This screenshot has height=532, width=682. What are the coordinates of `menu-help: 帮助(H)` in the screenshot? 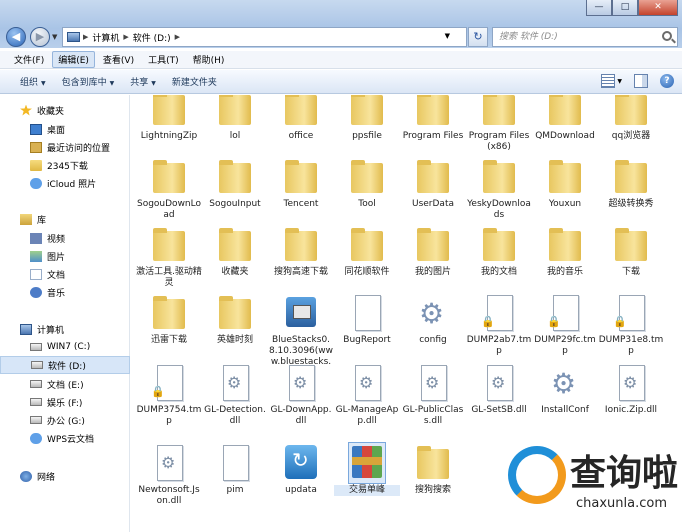 It's located at (209, 59).